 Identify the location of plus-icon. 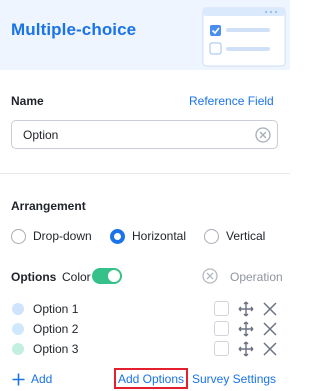
(18, 379).